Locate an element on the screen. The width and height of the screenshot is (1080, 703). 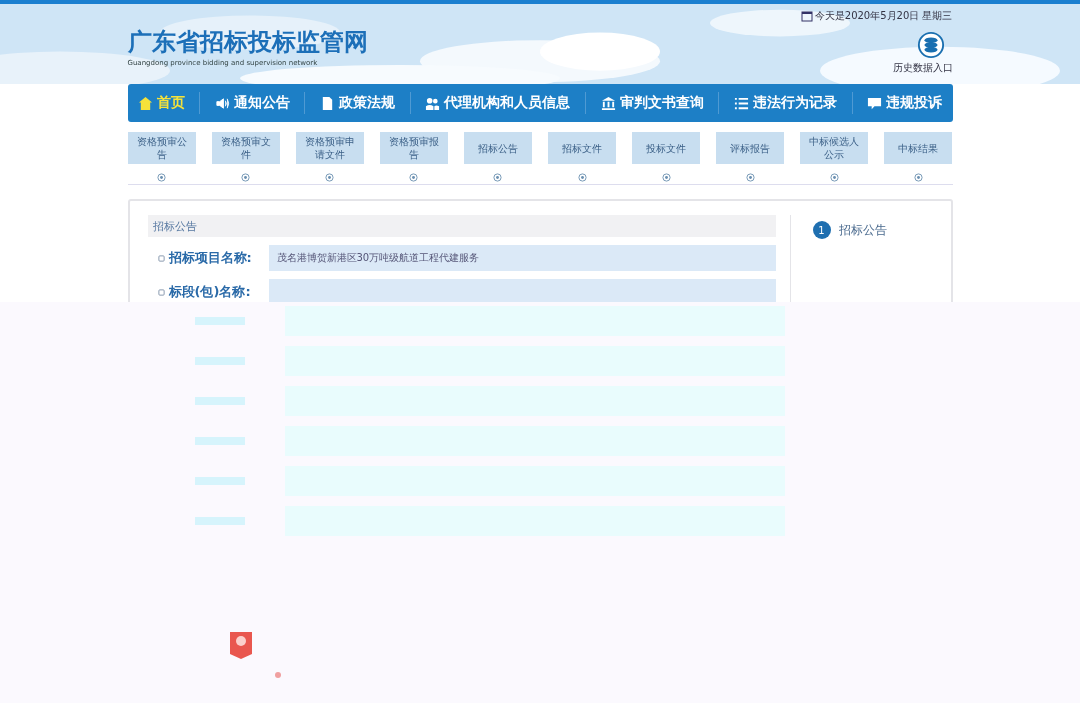
chat-icon is located at coordinates (875, 103).